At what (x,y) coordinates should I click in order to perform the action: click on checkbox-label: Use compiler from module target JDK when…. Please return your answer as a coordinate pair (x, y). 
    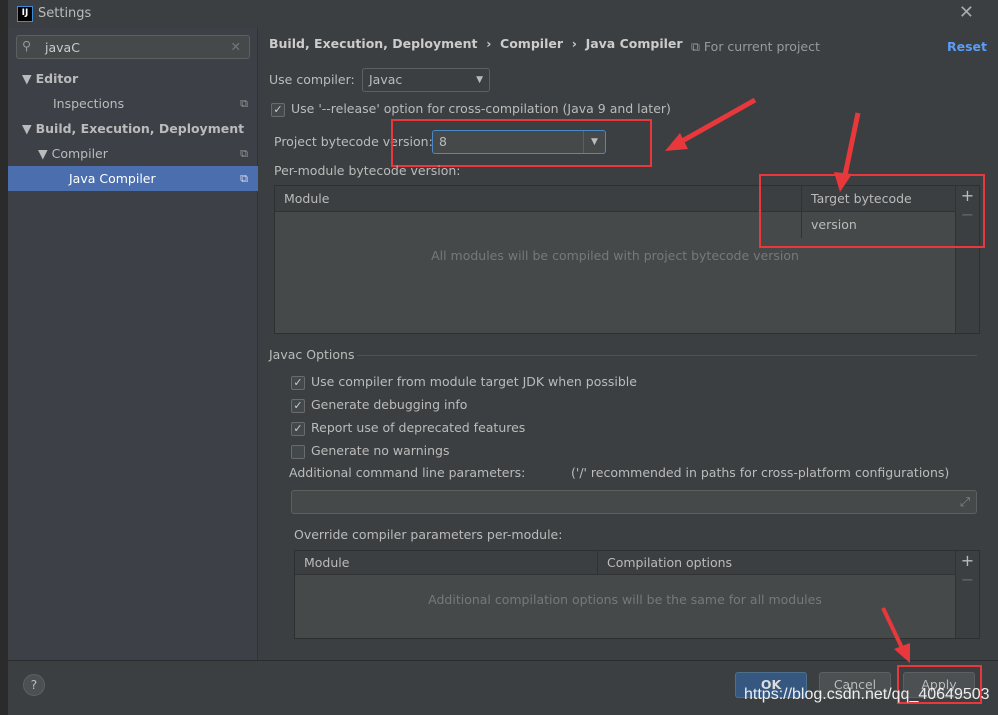
    Looking at the image, I should click on (474, 381).